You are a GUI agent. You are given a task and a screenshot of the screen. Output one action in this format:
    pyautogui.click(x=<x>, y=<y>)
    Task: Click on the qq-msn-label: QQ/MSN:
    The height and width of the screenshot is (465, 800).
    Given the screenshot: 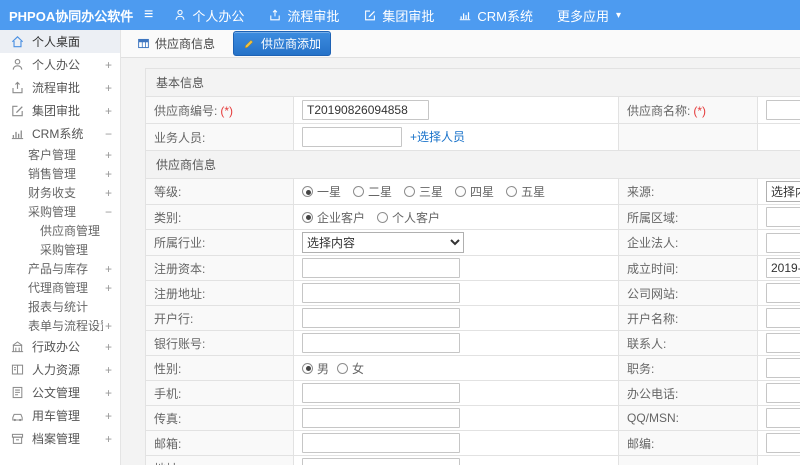 What is the action you would take?
    pyautogui.click(x=653, y=418)
    